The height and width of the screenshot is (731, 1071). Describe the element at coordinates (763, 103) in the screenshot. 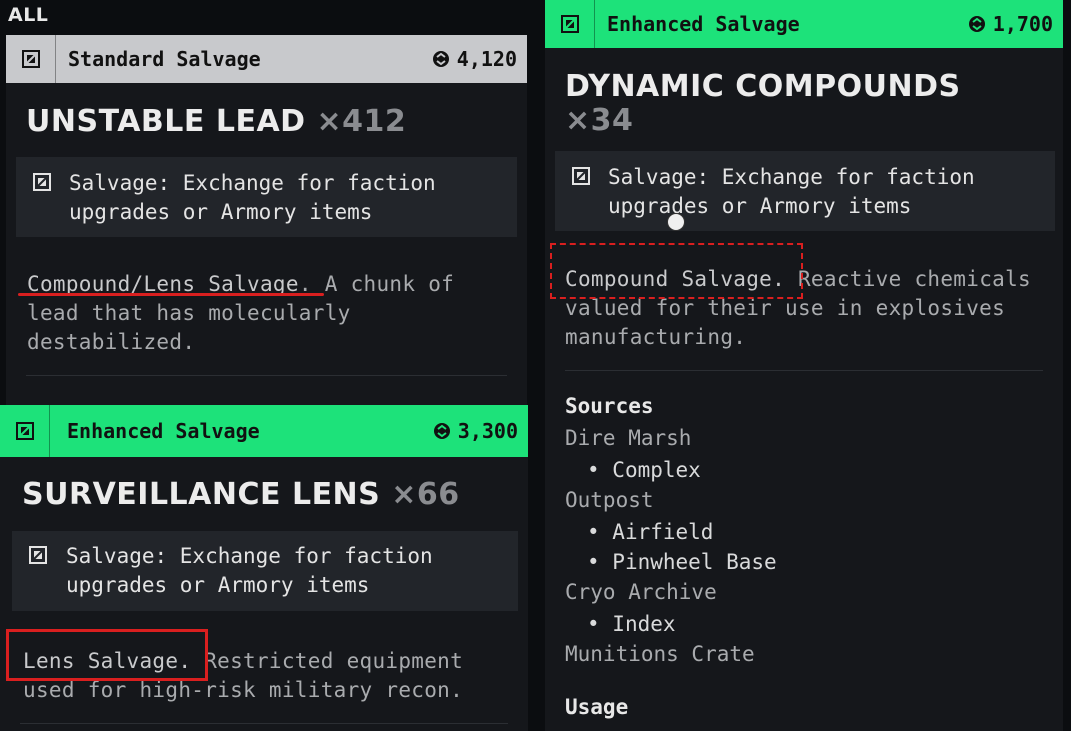

I see `item-name: DYNAMIC COMPOUNDS ×34` at that location.